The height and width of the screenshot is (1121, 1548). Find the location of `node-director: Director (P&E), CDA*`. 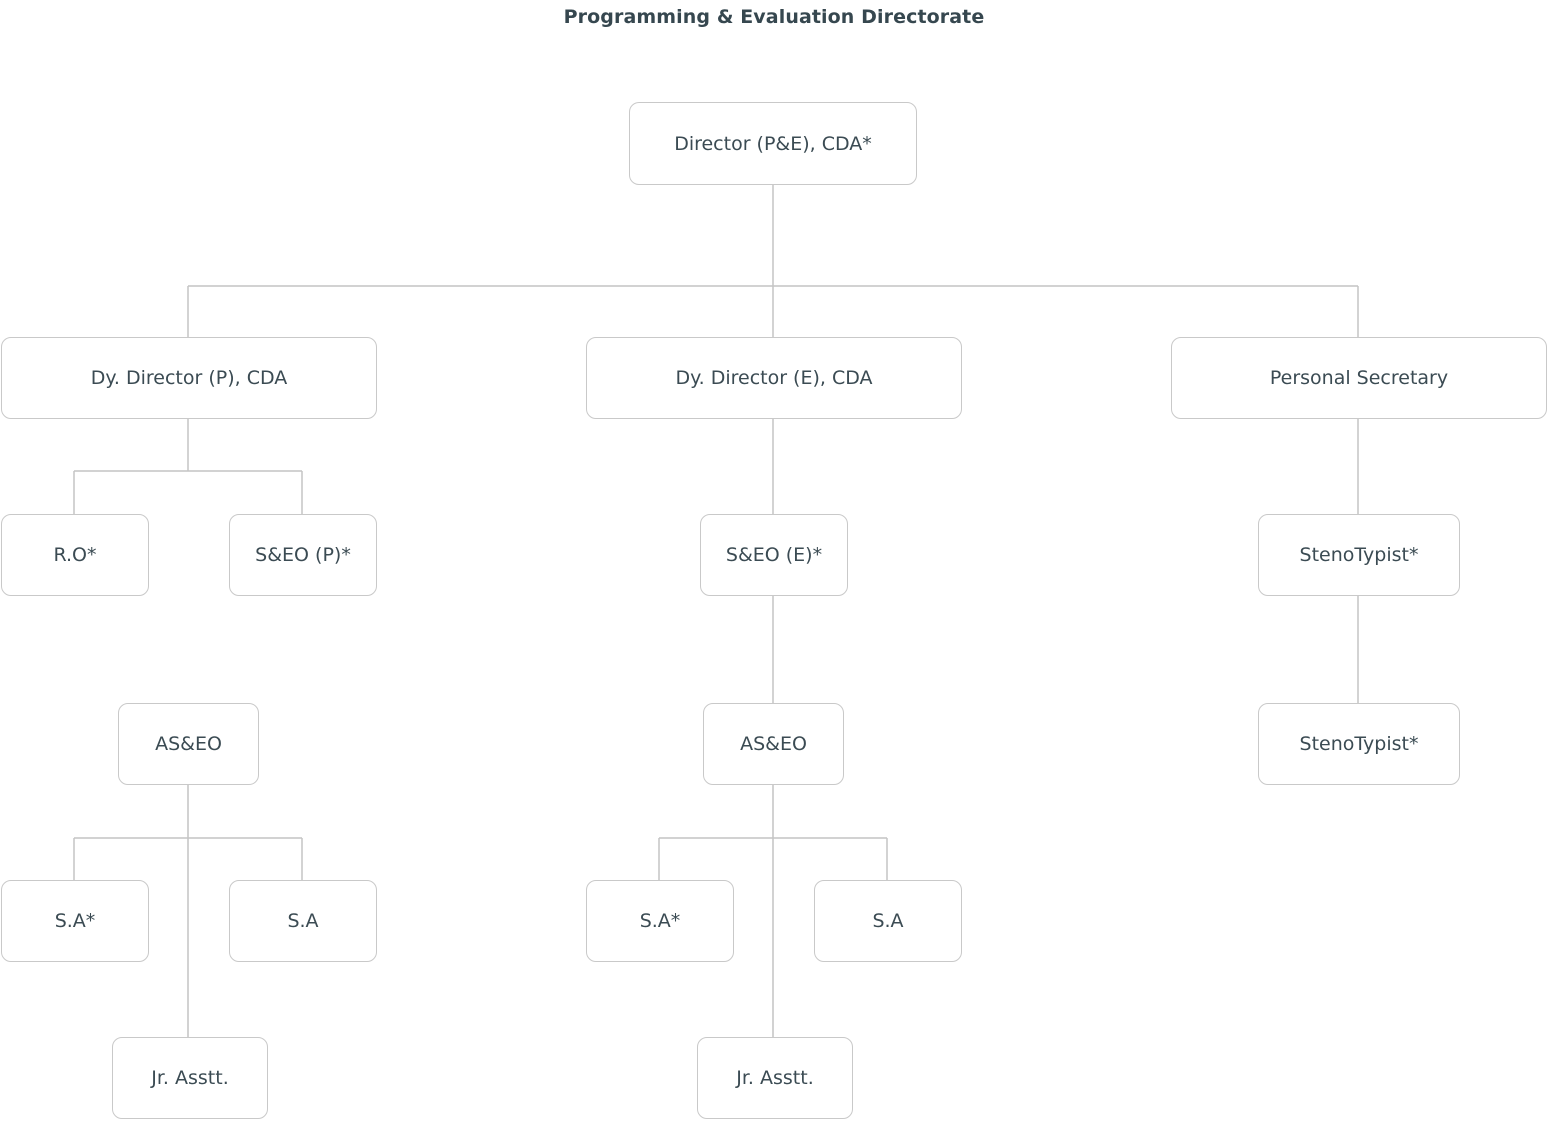

node-director: Director (P&E), CDA* is located at coordinates (773, 143).